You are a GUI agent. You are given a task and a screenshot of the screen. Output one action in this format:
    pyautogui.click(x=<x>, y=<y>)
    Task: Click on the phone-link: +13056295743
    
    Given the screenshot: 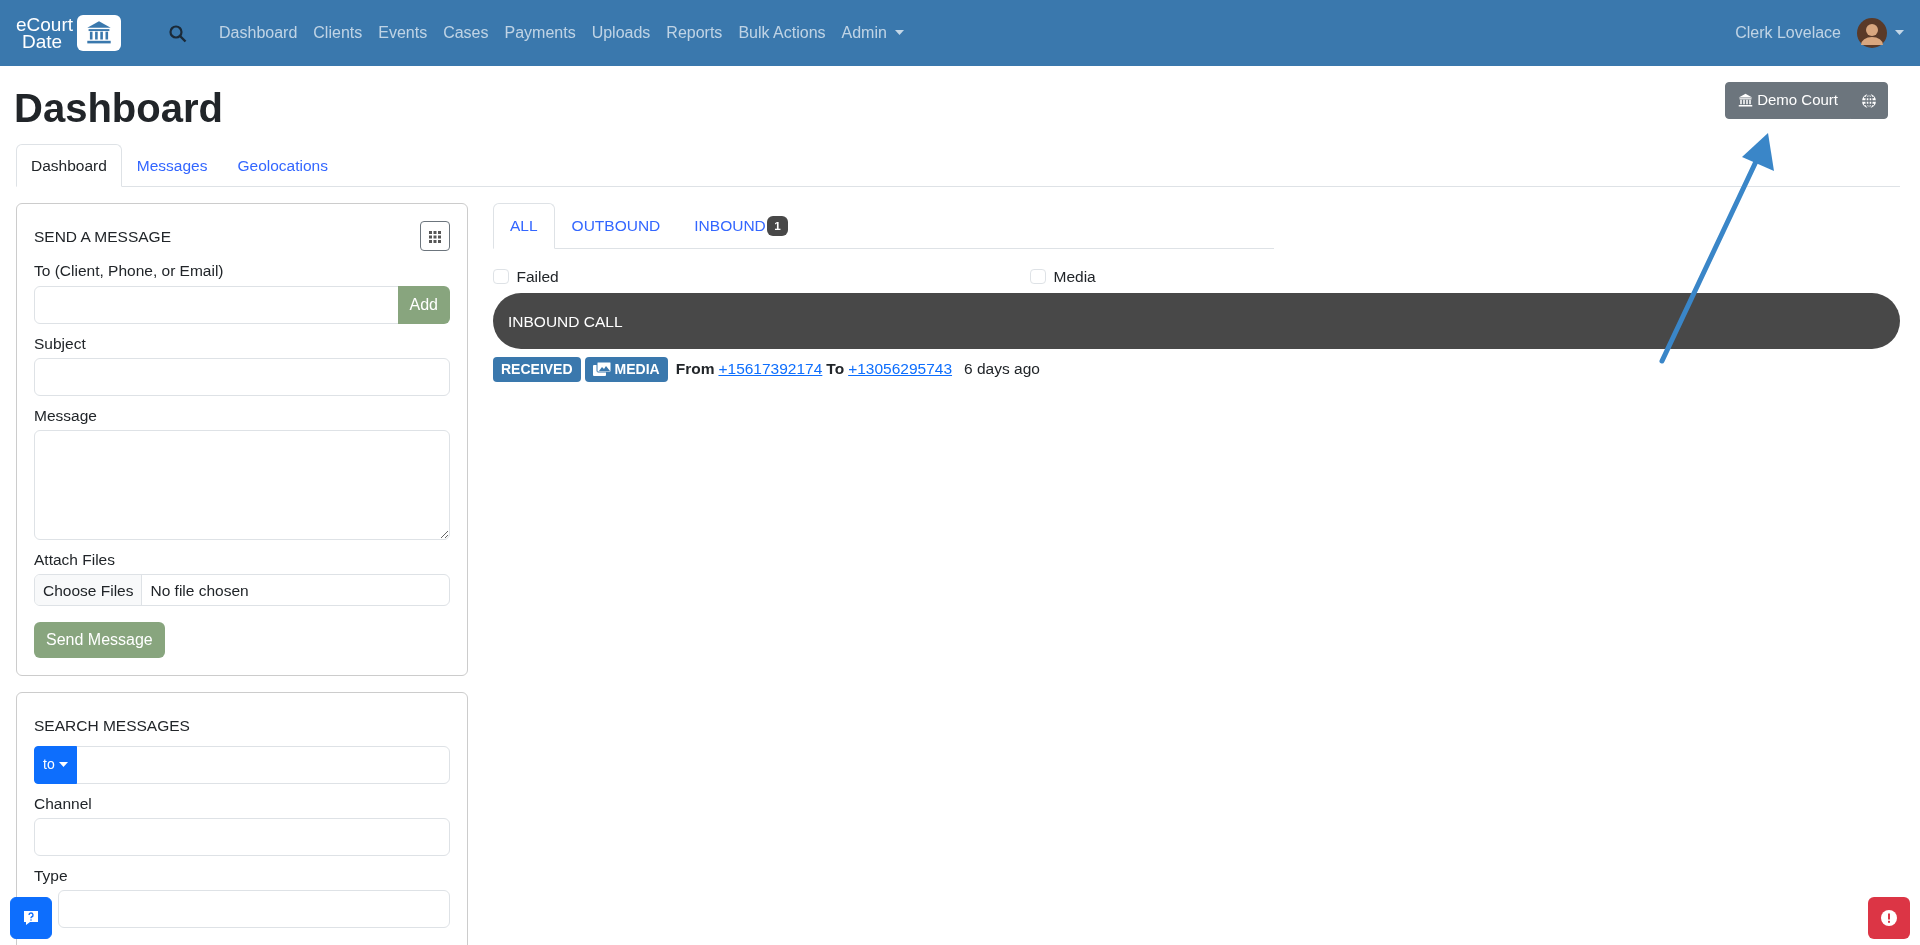 What is the action you would take?
    pyautogui.click(x=900, y=369)
    